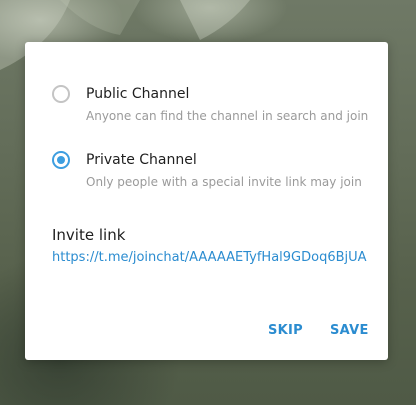 The width and height of the screenshot is (416, 405). I want to click on private-channel-title: Private Channel, so click(141, 160).